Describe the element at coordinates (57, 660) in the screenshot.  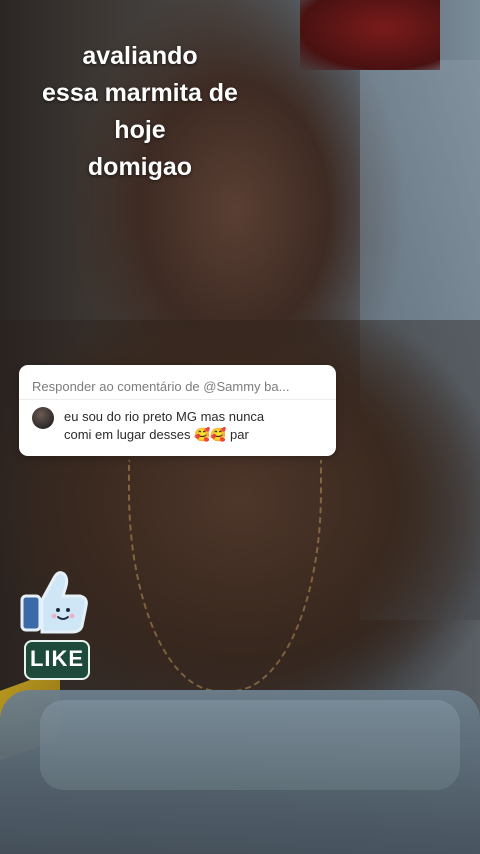
I see `like-label: LIKE` at that location.